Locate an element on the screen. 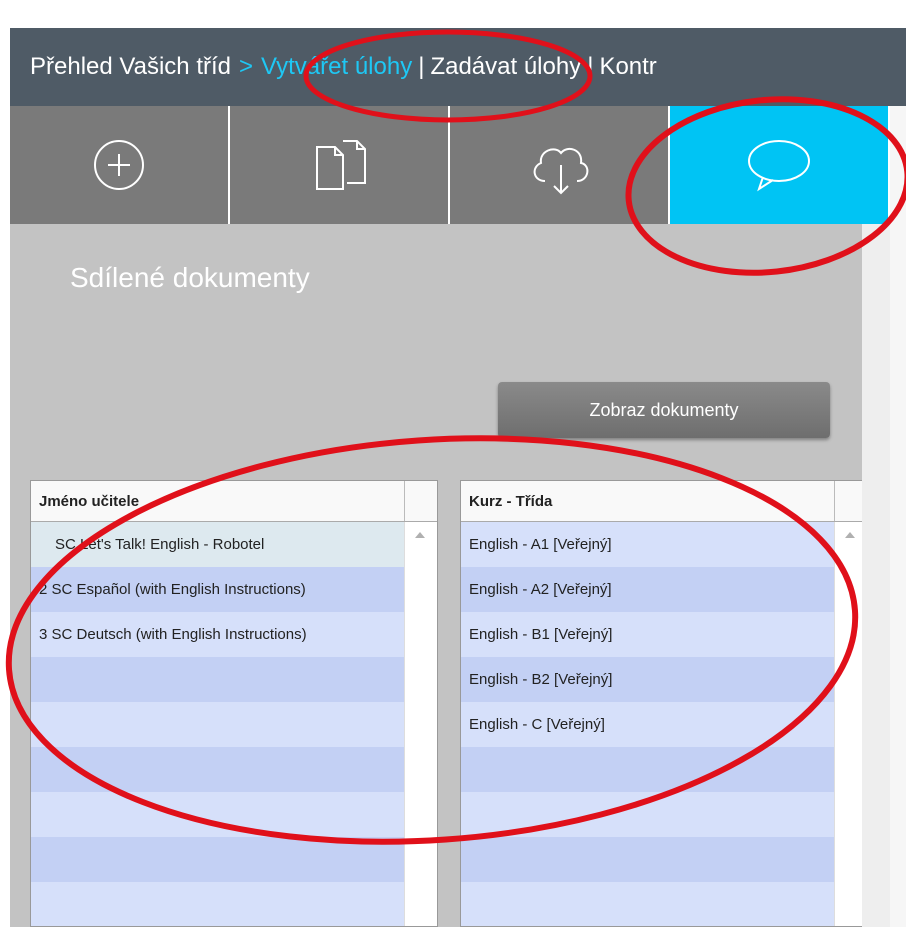 The width and height of the screenshot is (906, 927). add-button is located at coordinates (119, 165).